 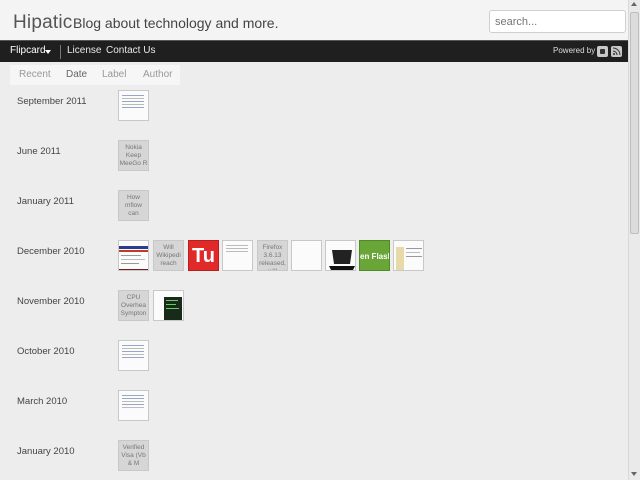 I want to click on scroll-up-arrow-icon, so click(x=634, y=4).